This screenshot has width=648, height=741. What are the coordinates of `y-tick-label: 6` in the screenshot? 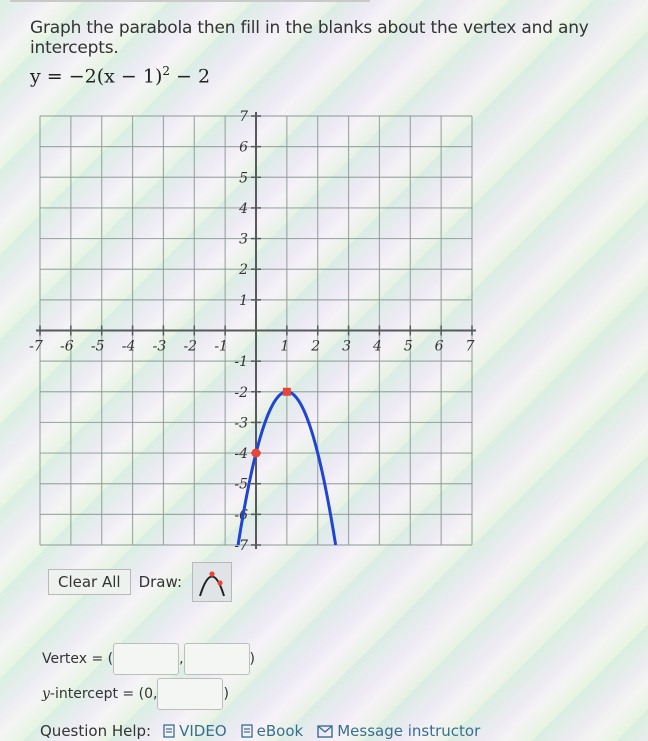 It's located at (243, 148).